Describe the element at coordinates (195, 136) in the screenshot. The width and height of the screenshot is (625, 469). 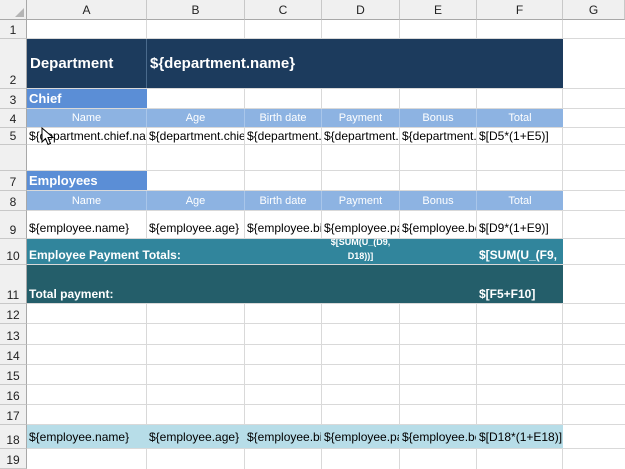
I see `chief-age-cell: ${department.chief.age}` at that location.